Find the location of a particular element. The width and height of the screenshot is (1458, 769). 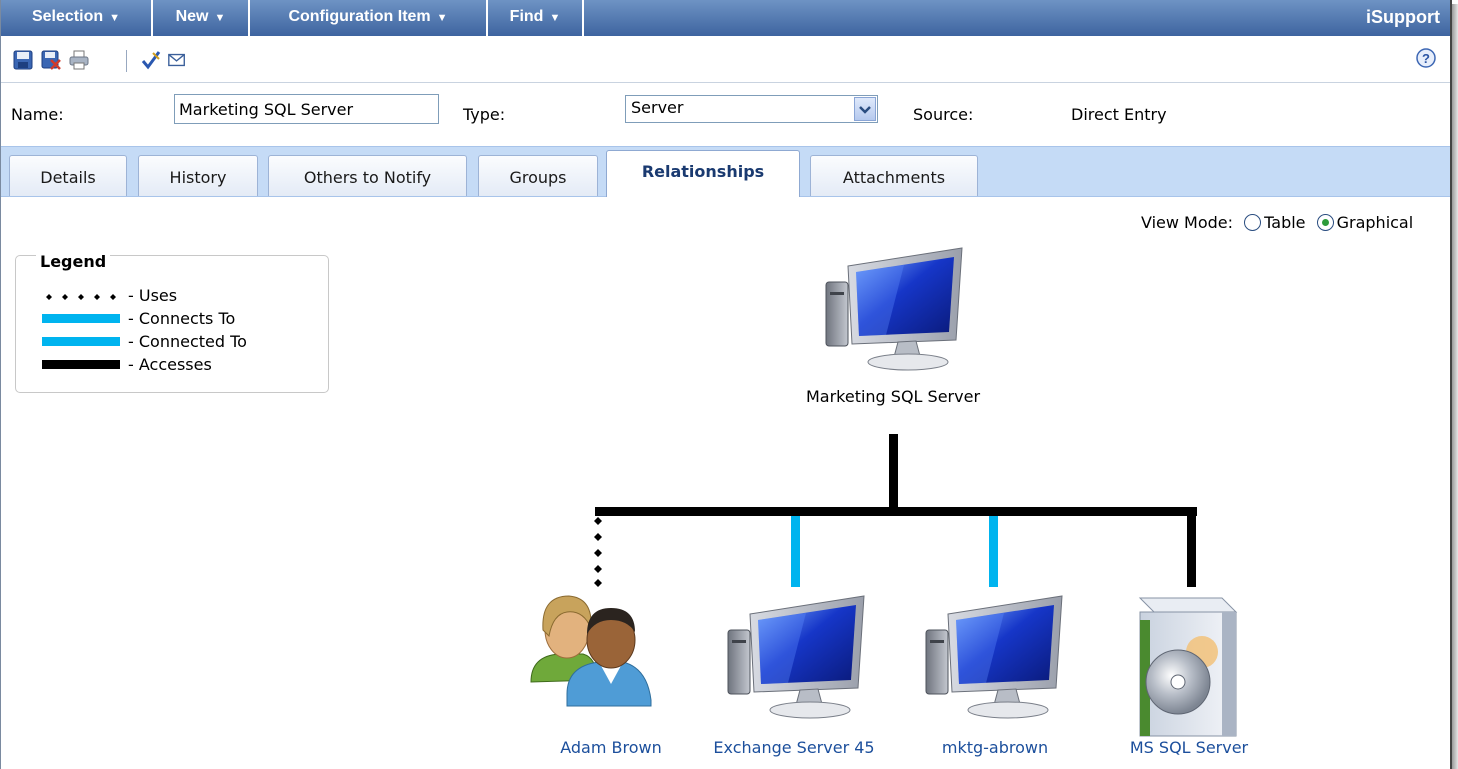

connects-to-line is located at coordinates (795, 551).